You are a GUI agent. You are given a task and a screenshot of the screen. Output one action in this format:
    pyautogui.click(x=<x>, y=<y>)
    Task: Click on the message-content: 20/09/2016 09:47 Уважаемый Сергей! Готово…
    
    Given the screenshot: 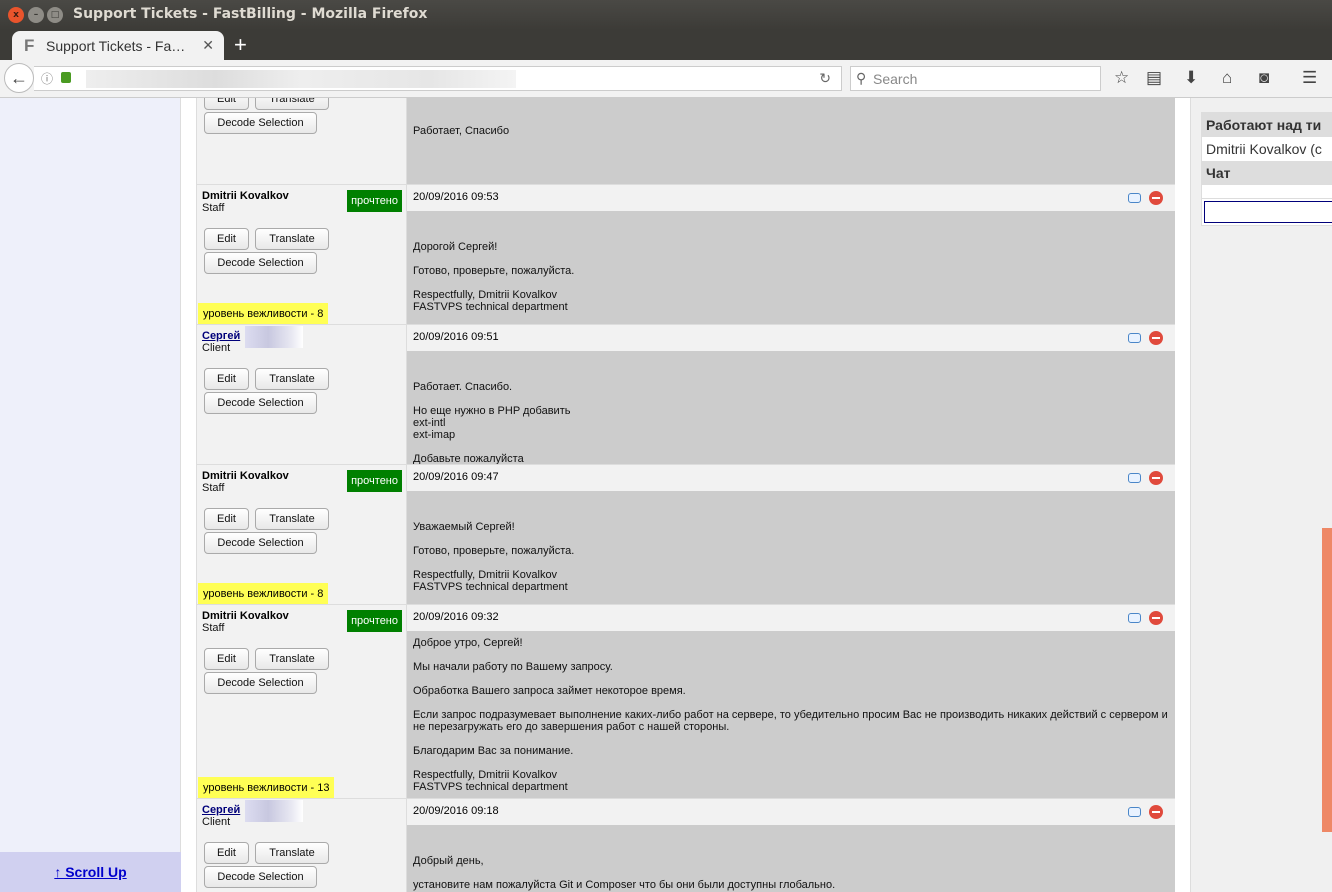 What is the action you would take?
    pyautogui.click(x=791, y=534)
    